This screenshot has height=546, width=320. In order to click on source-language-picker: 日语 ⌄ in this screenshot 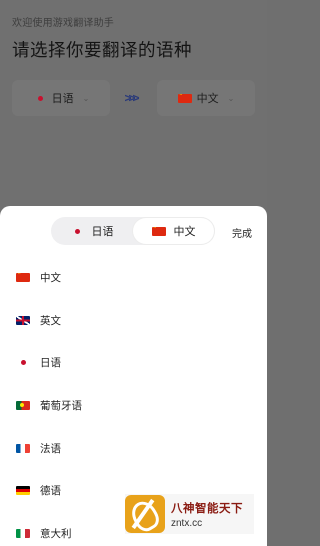, I will do `click(61, 98)`.